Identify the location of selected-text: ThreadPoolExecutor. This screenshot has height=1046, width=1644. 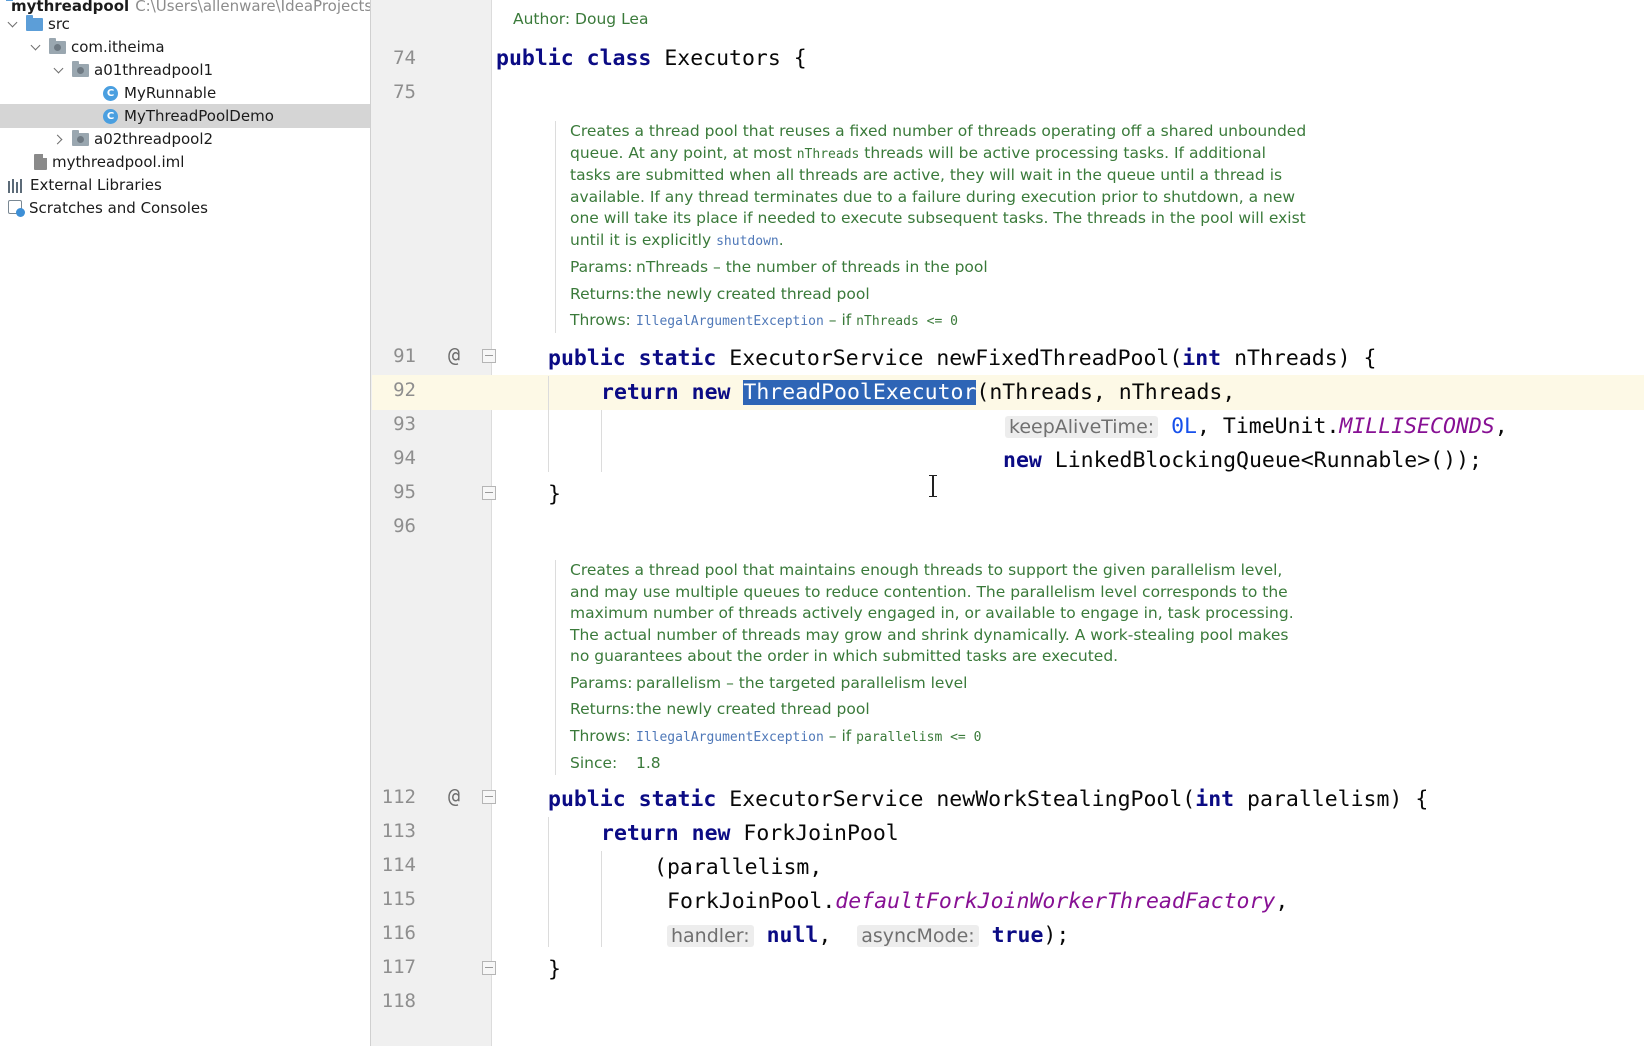
(860, 392).